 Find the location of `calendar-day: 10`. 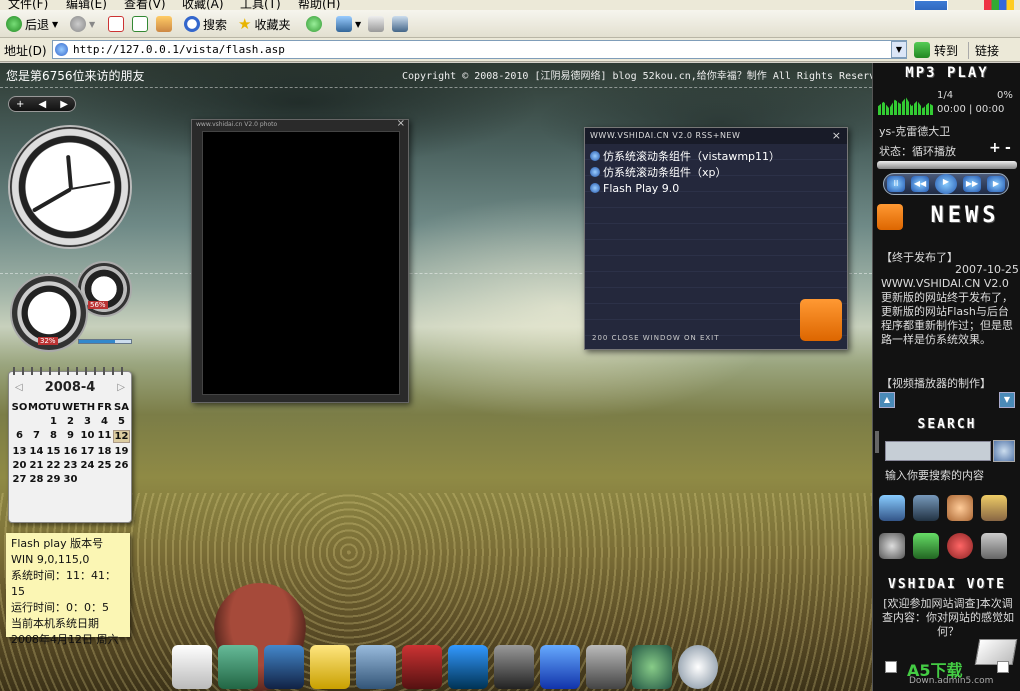

calendar-day: 10 is located at coordinates (87, 436).